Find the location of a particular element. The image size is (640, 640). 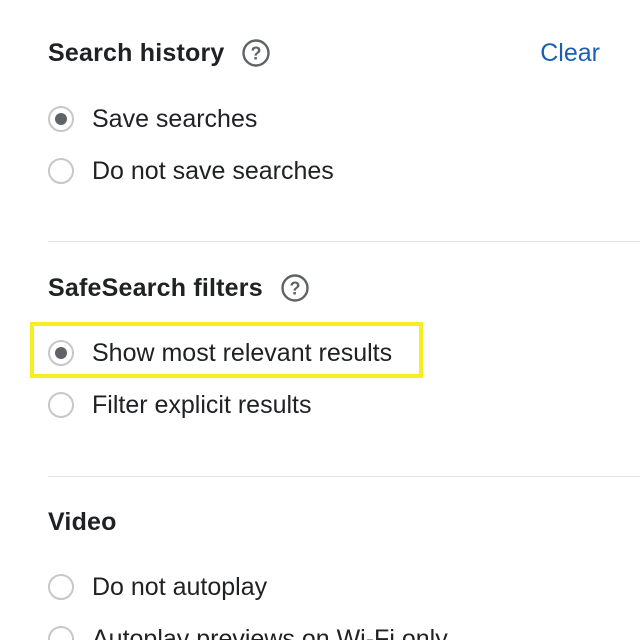

option-label: Save searches is located at coordinates (175, 118).